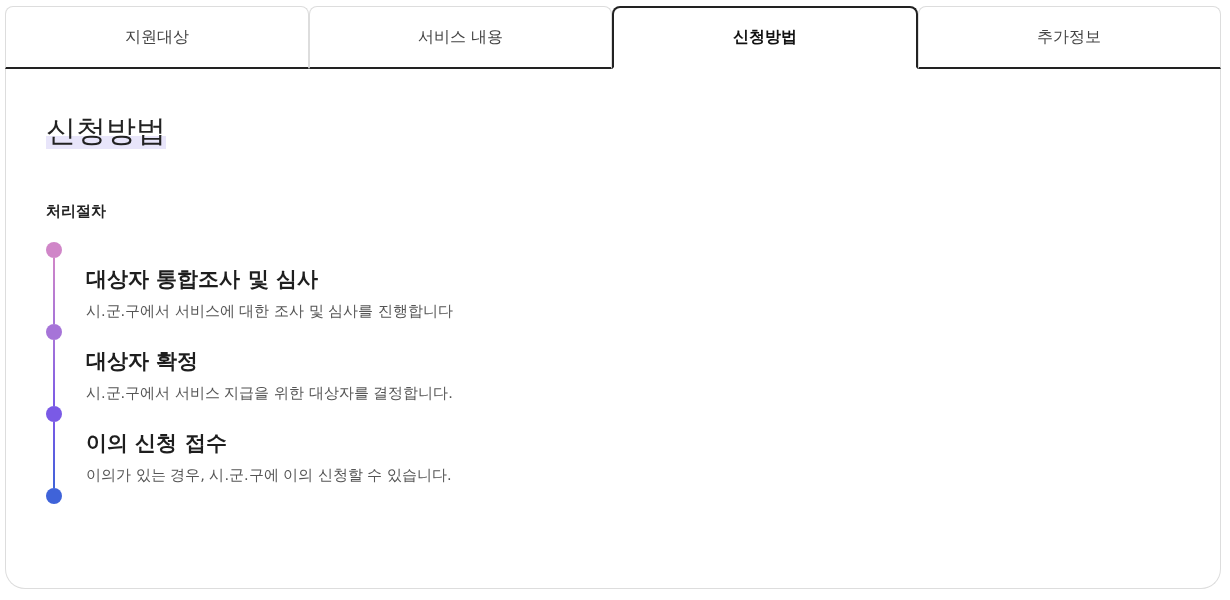 The height and width of the screenshot is (600, 1230). What do you see at coordinates (269, 475) in the screenshot?
I see `step-description: 이의가 있는 경우, 시.군.구에 이의 신청할 수 있습니다.` at bounding box center [269, 475].